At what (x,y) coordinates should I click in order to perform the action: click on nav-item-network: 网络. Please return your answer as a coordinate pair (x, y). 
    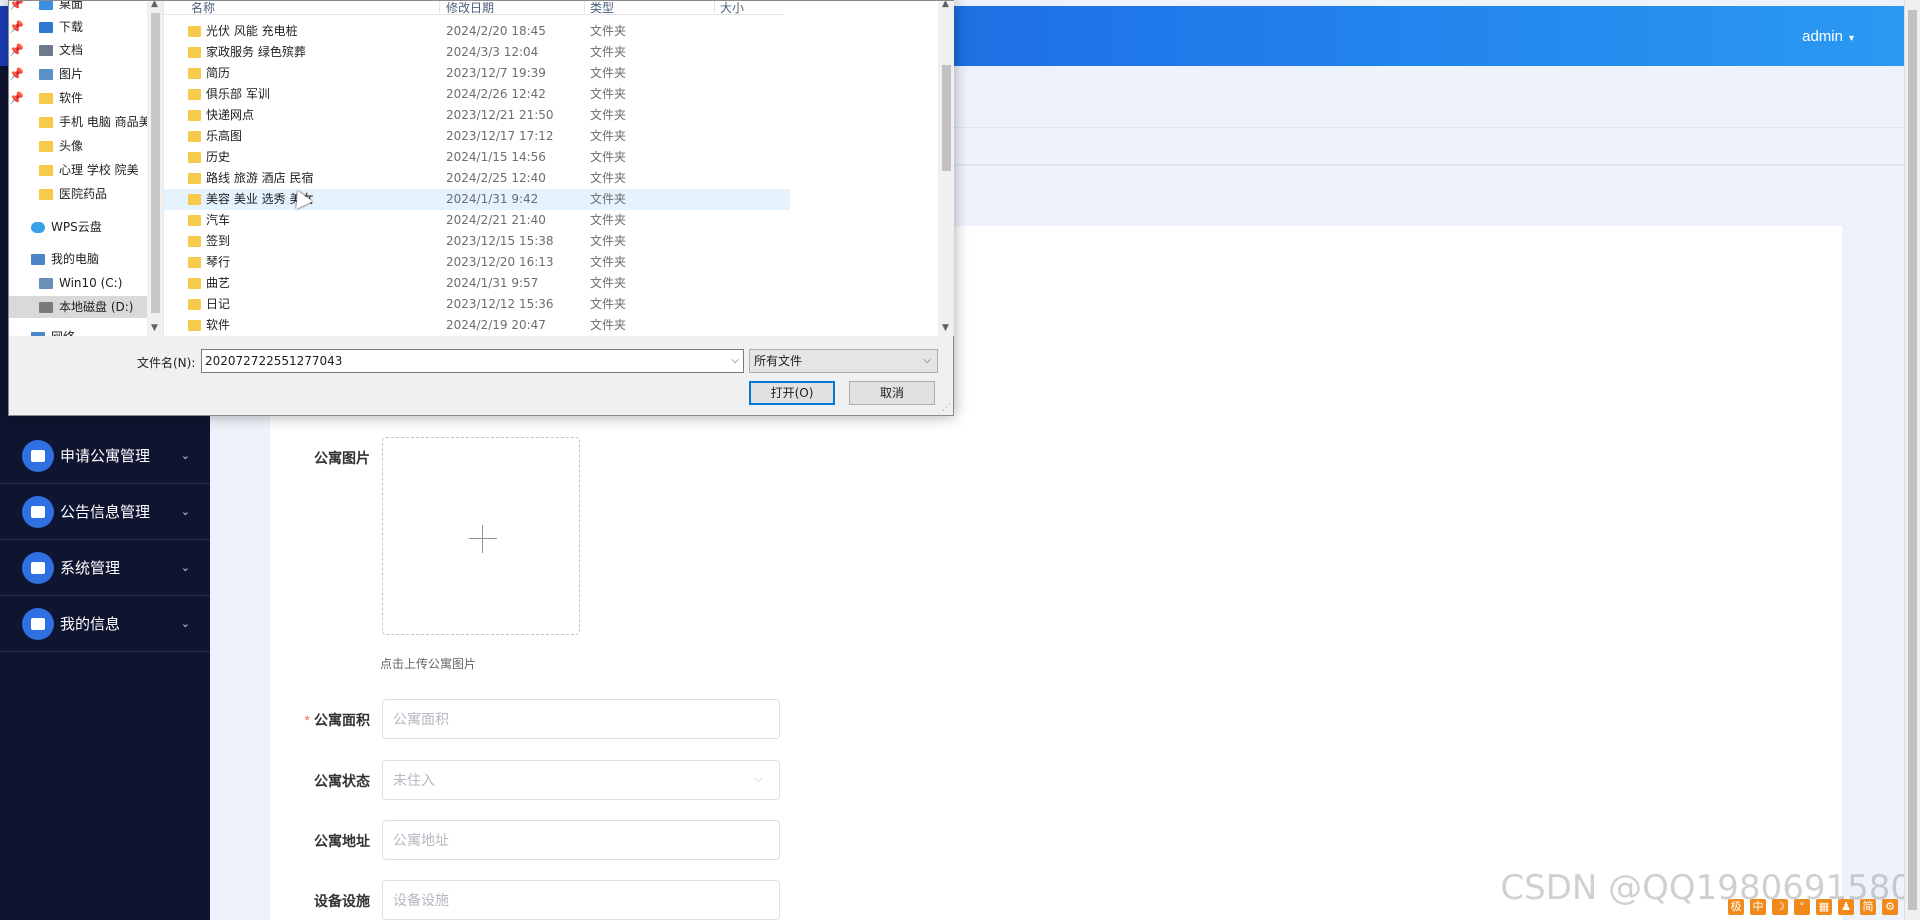
    Looking at the image, I should click on (53, 331).